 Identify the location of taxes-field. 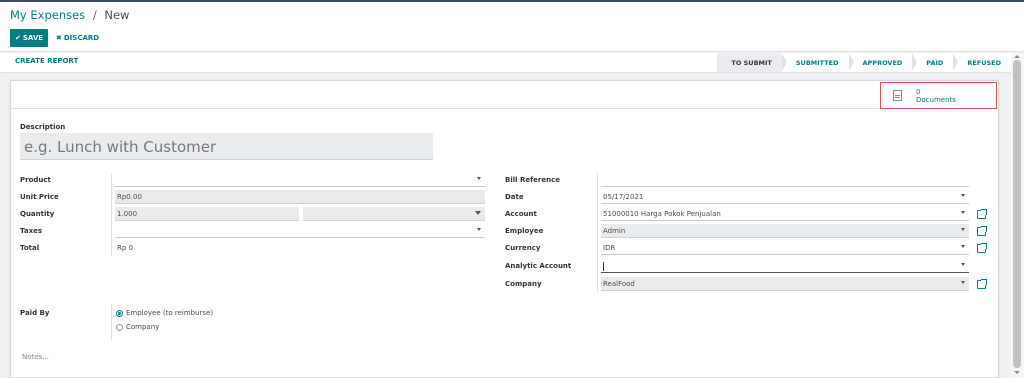
(300, 231).